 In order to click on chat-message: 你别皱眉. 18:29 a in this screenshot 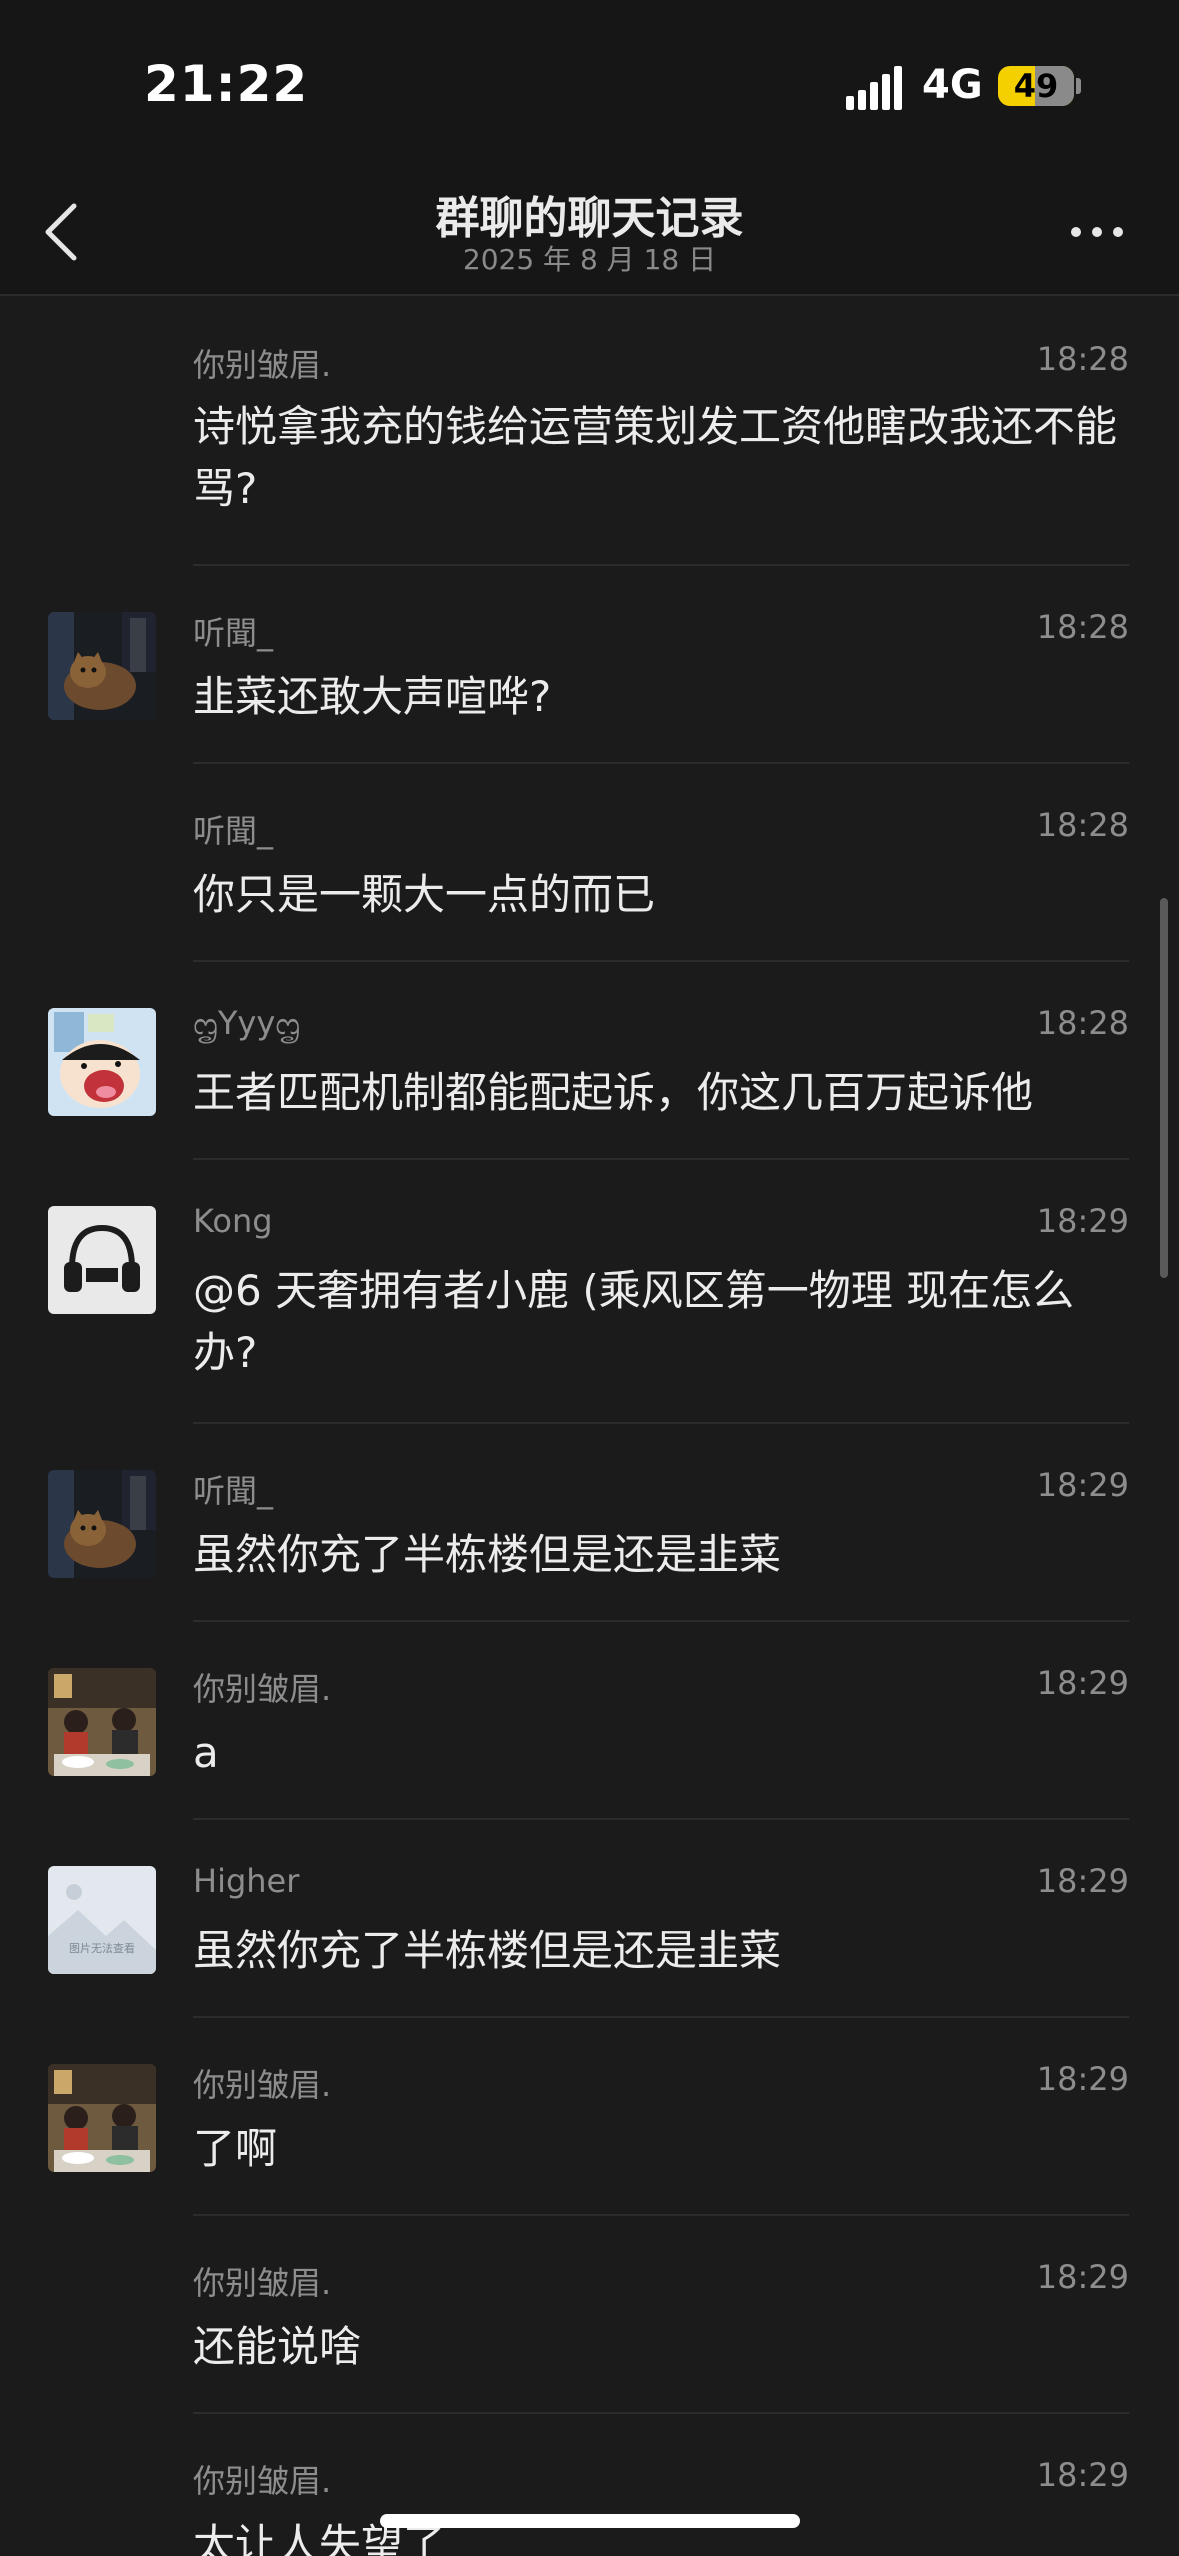, I will do `click(589, 1721)`.